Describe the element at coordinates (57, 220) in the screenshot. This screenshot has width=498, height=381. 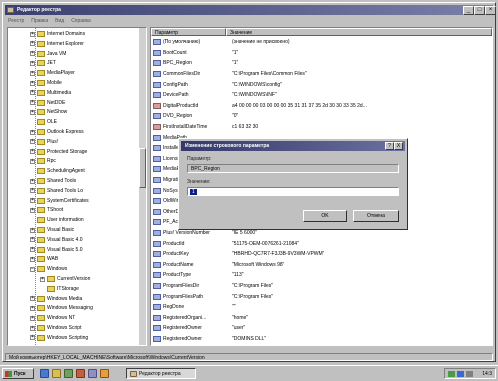
I see `tree-item: User information` at that location.